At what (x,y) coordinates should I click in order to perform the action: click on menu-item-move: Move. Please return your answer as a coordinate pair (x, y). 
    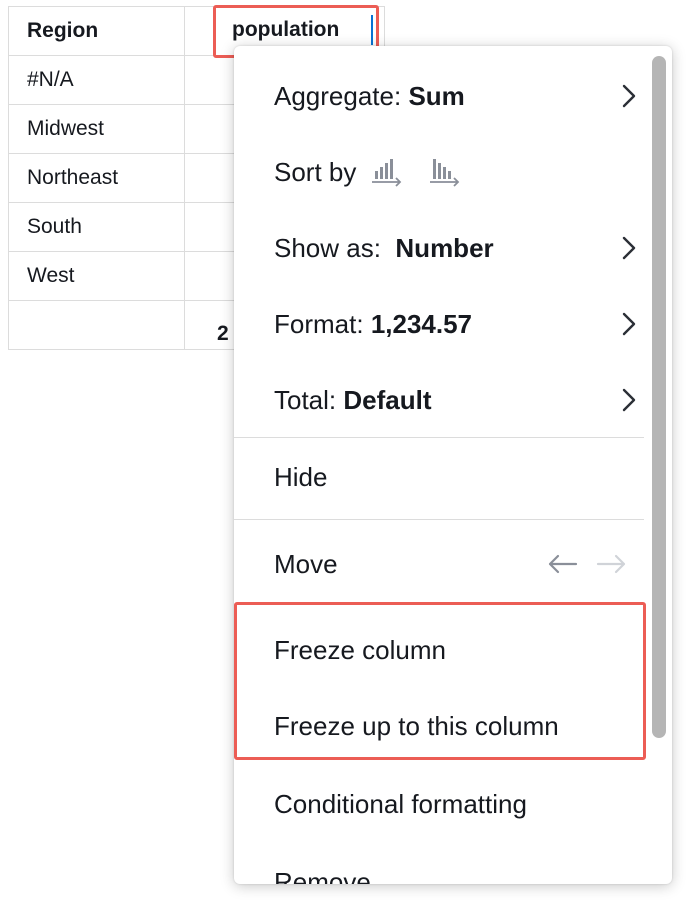
    Looking at the image, I should click on (439, 564).